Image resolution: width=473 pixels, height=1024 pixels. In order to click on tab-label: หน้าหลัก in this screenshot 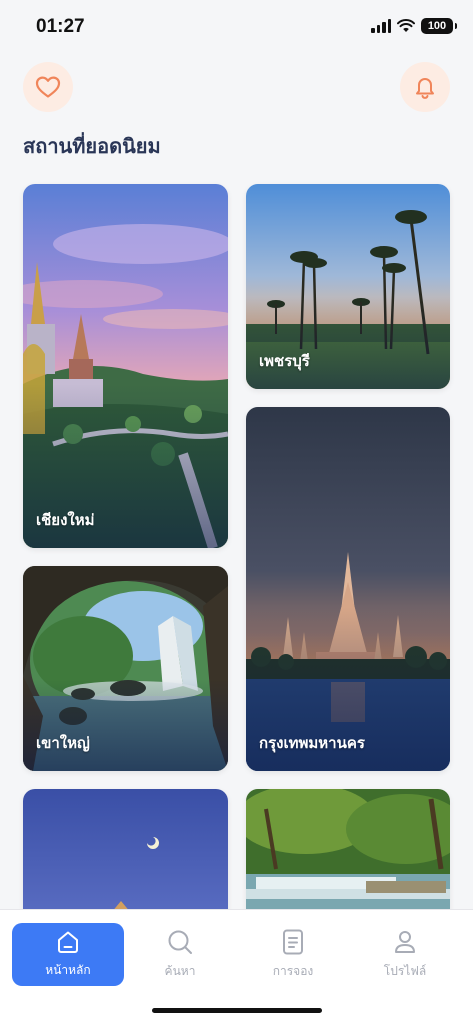, I will do `click(68, 970)`.